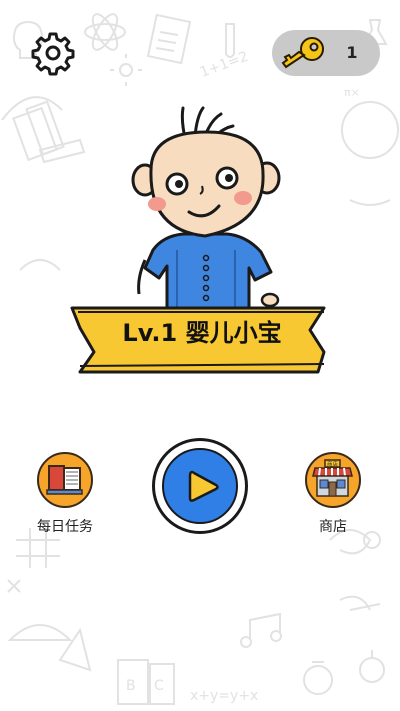 The width and height of the screenshot is (400, 711). I want to click on store-sign-text: 商店, so click(333, 464).